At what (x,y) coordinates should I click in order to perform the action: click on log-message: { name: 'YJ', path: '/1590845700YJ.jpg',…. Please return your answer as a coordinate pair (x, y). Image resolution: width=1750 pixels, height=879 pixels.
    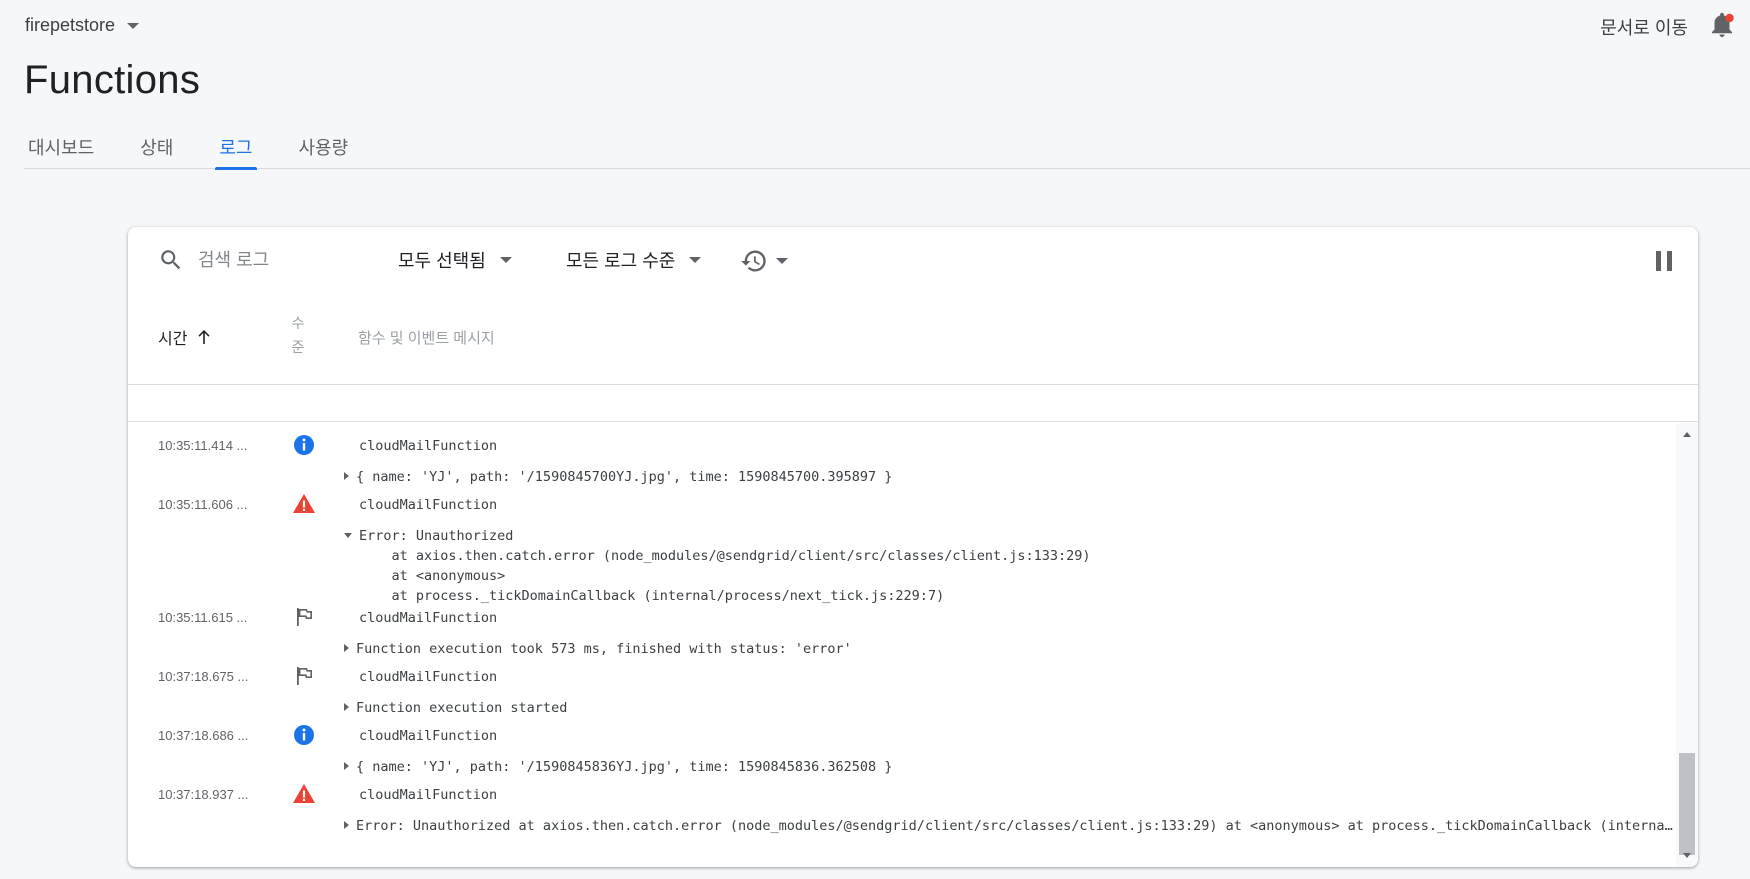
    Looking at the image, I should click on (624, 477).